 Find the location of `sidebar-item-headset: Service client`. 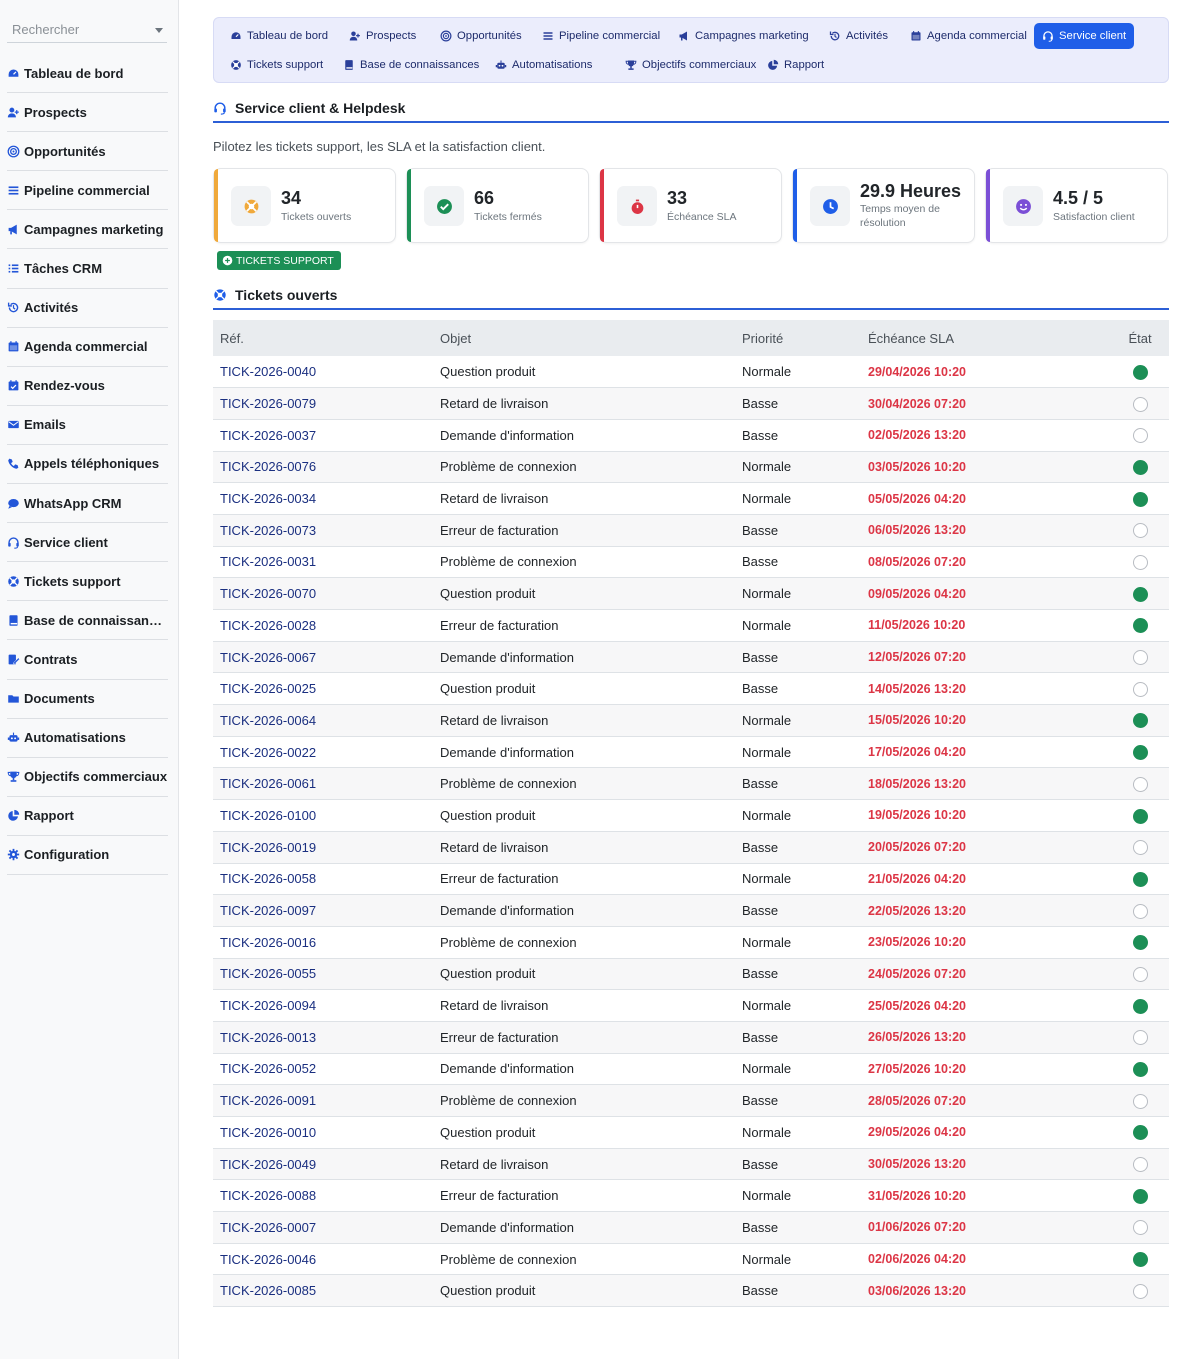

sidebar-item-headset: Service client is located at coordinates (87, 543).